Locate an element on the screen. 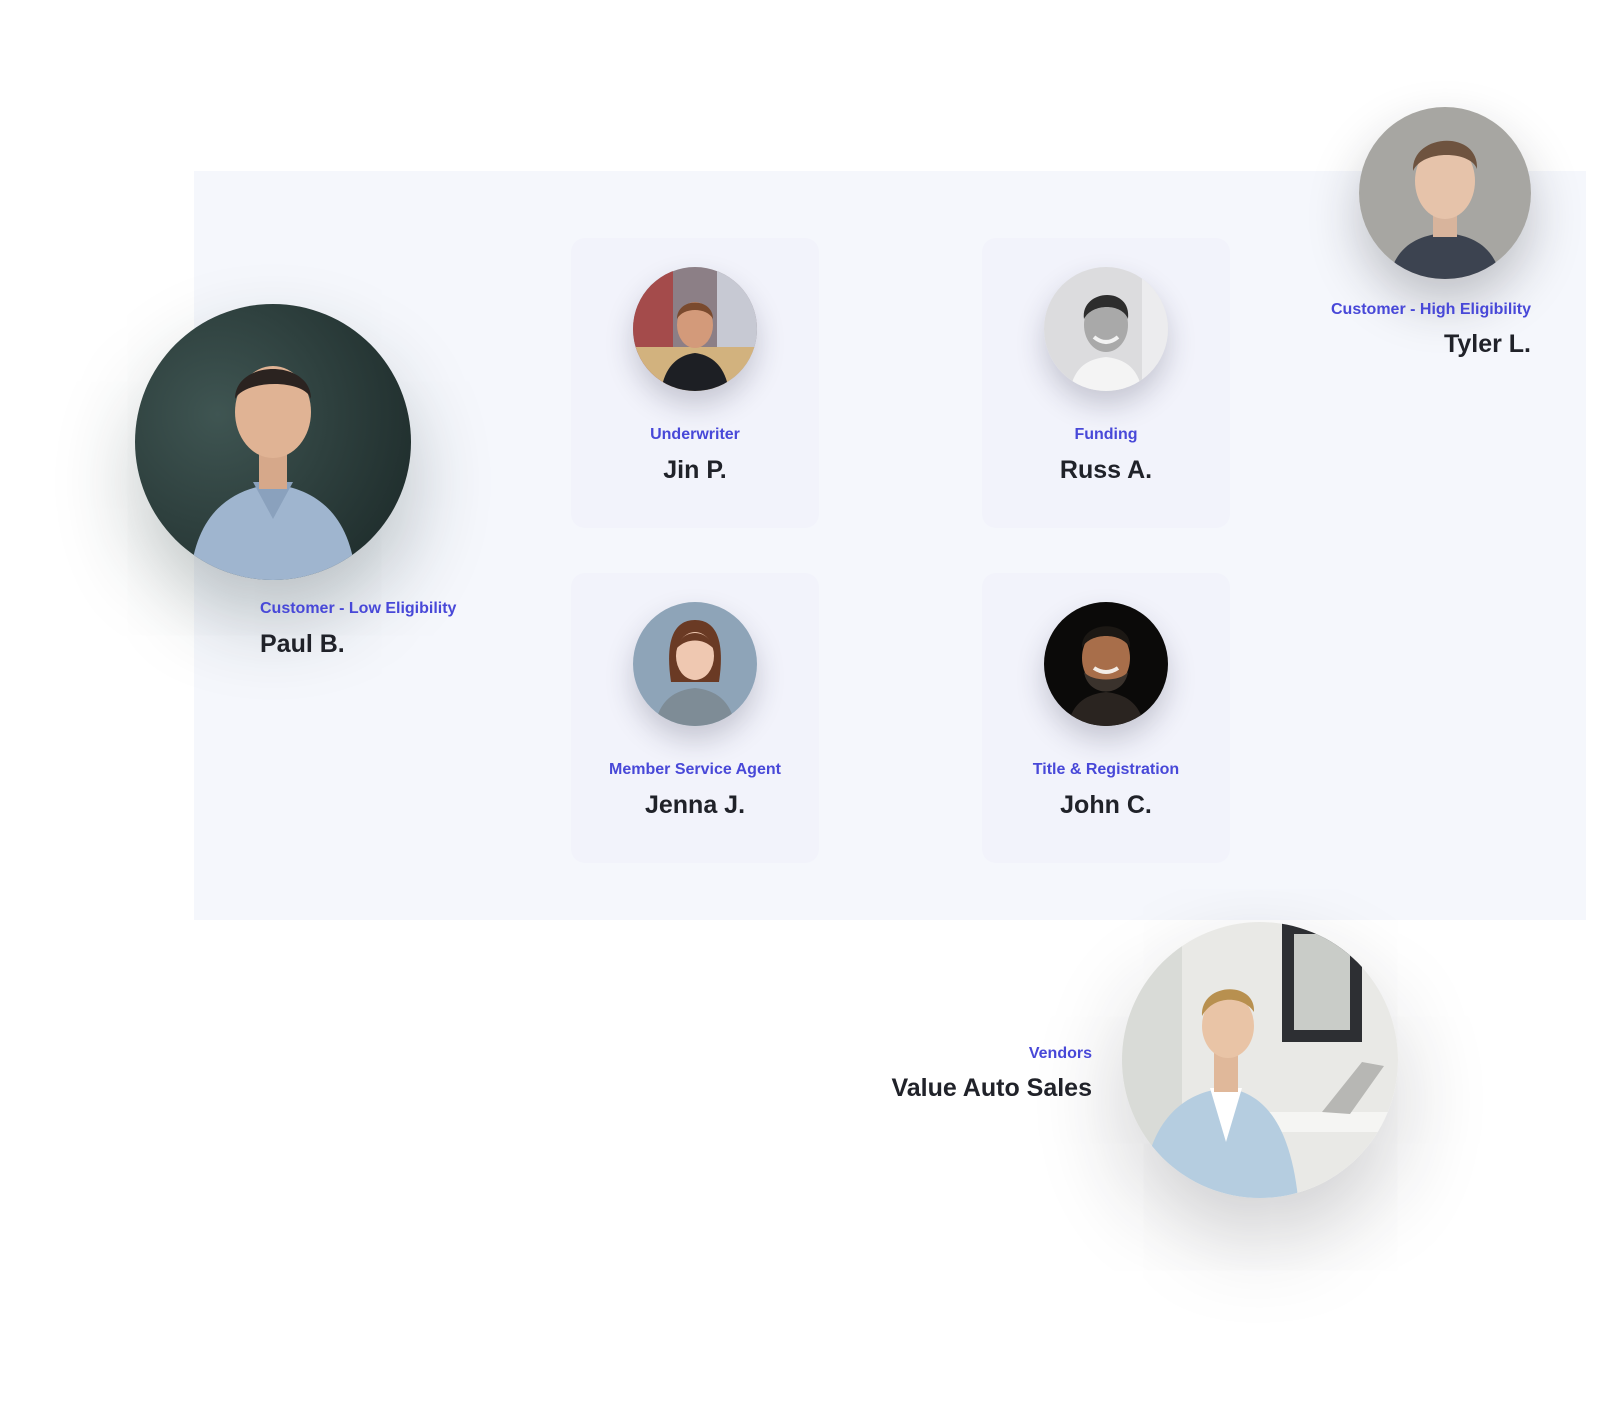 This screenshot has height=1413, width=1611. role-label-low-eligibility: Customer - Low Eligibility is located at coordinates (358, 608).